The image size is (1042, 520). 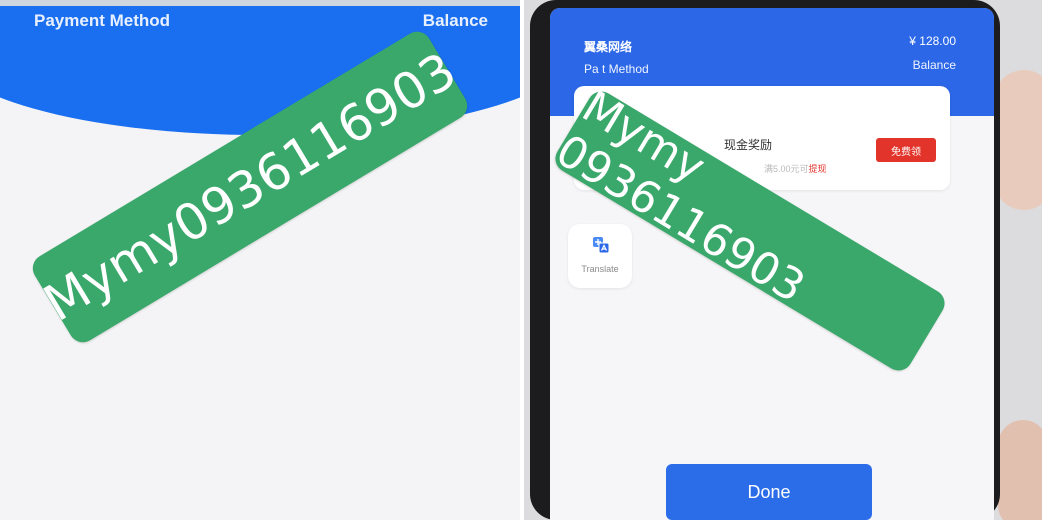 What do you see at coordinates (616, 69) in the screenshot?
I see `payment-method-label: Pa t Method` at bounding box center [616, 69].